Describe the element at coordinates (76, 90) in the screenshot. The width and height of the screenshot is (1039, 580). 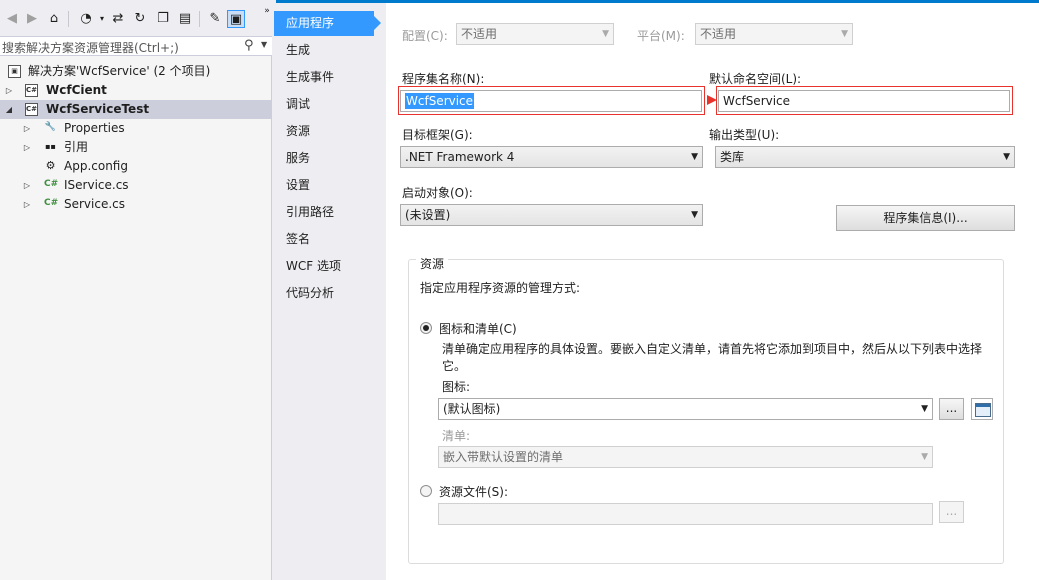
I see `tree-item-label: WcfCient` at that location.